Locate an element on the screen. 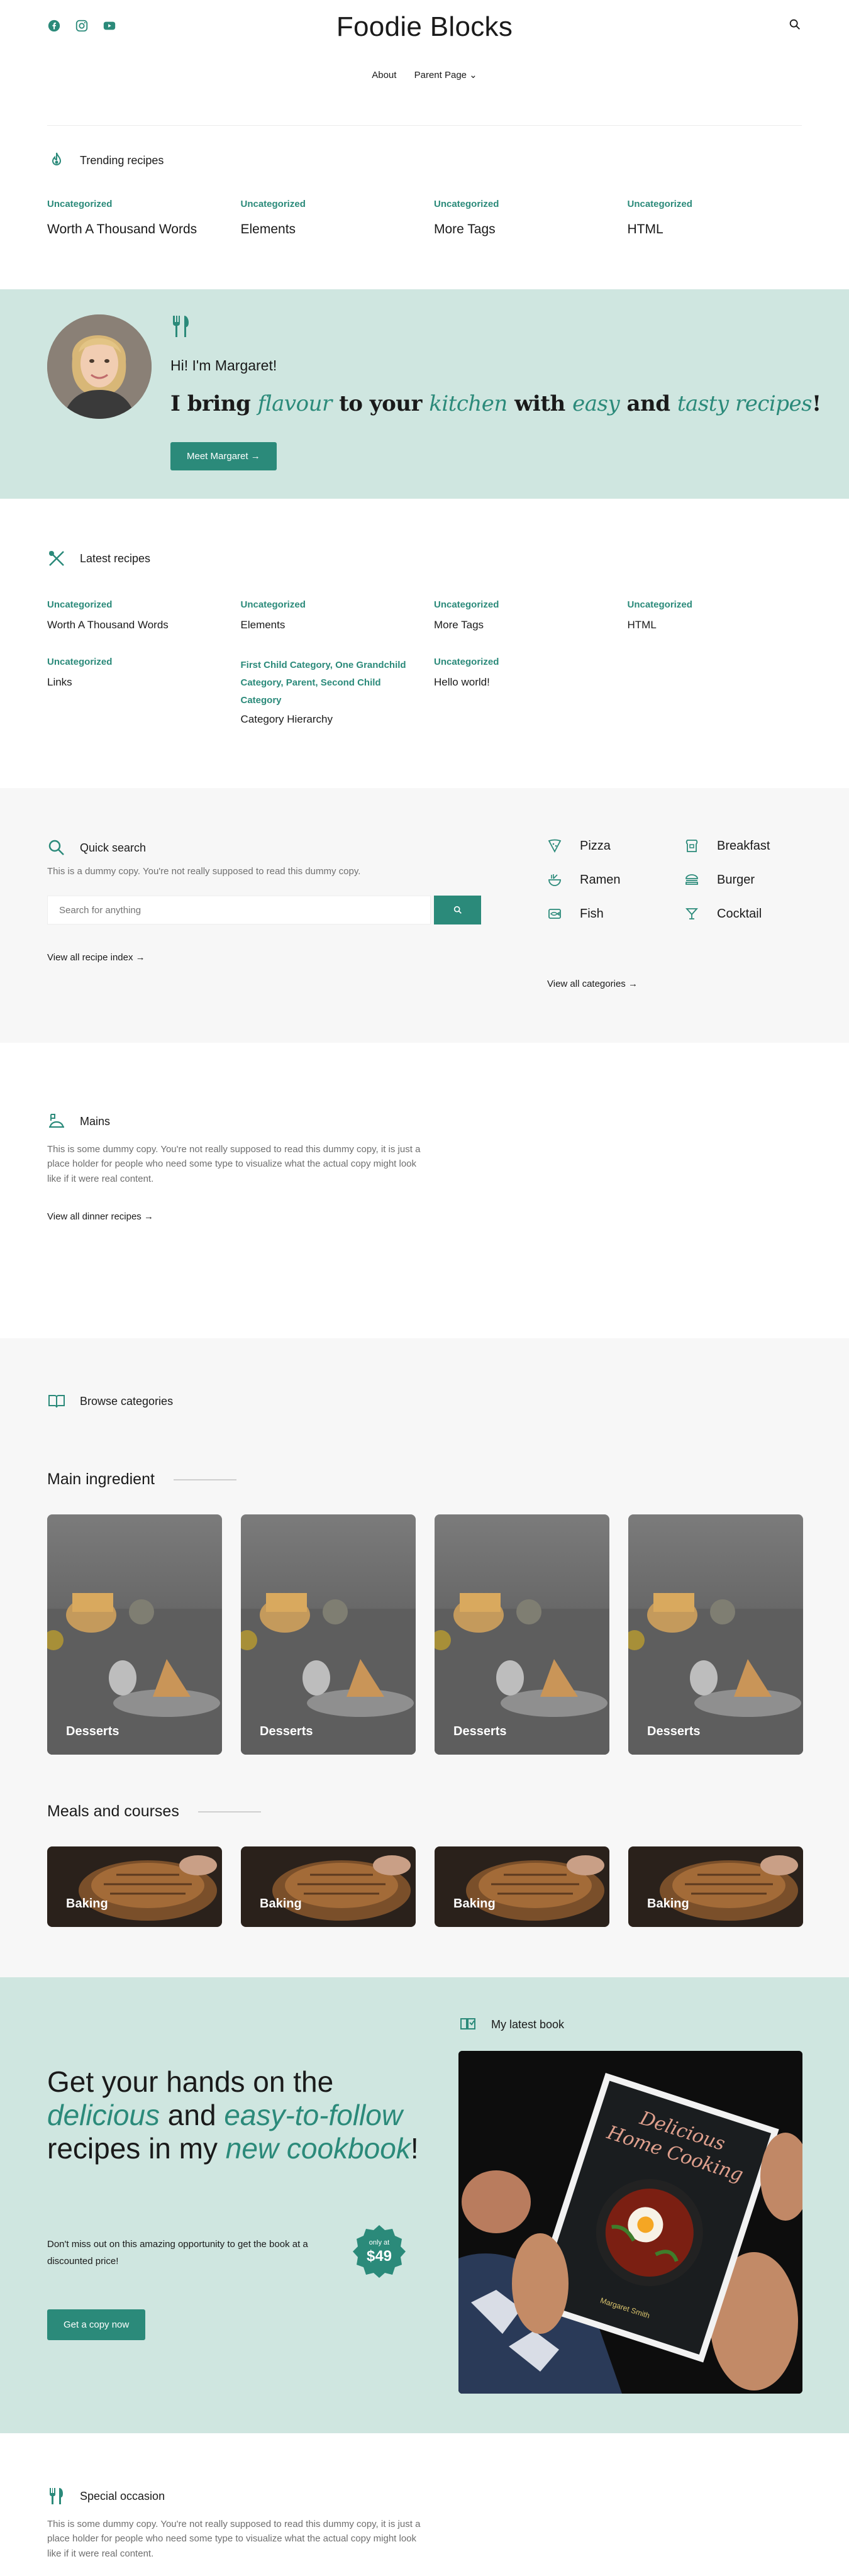  book-icon is located at coordinates (468, 2023).